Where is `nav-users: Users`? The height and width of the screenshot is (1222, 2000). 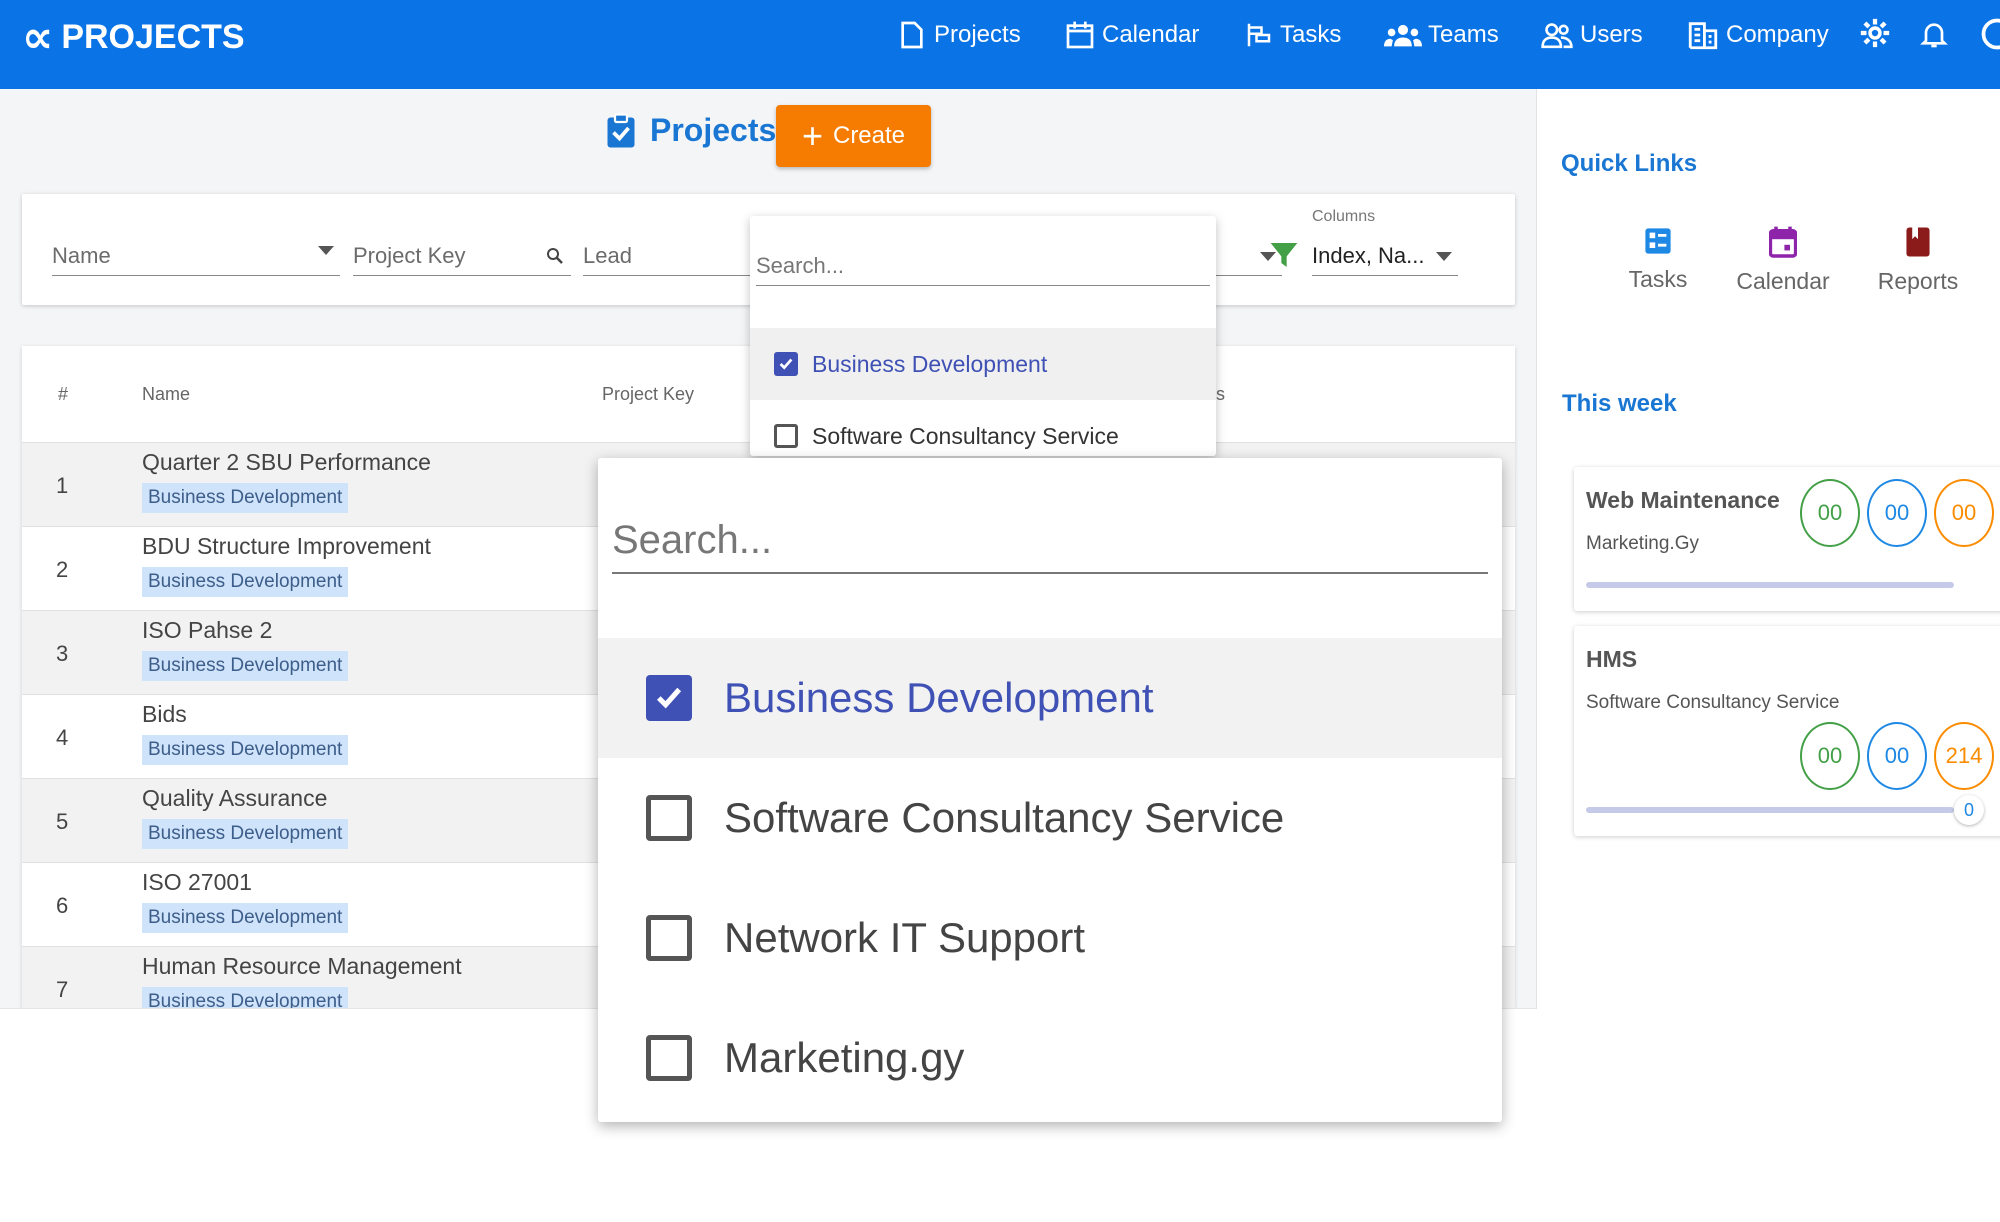
nav-users: Users is located at coordinates (1591, 35).